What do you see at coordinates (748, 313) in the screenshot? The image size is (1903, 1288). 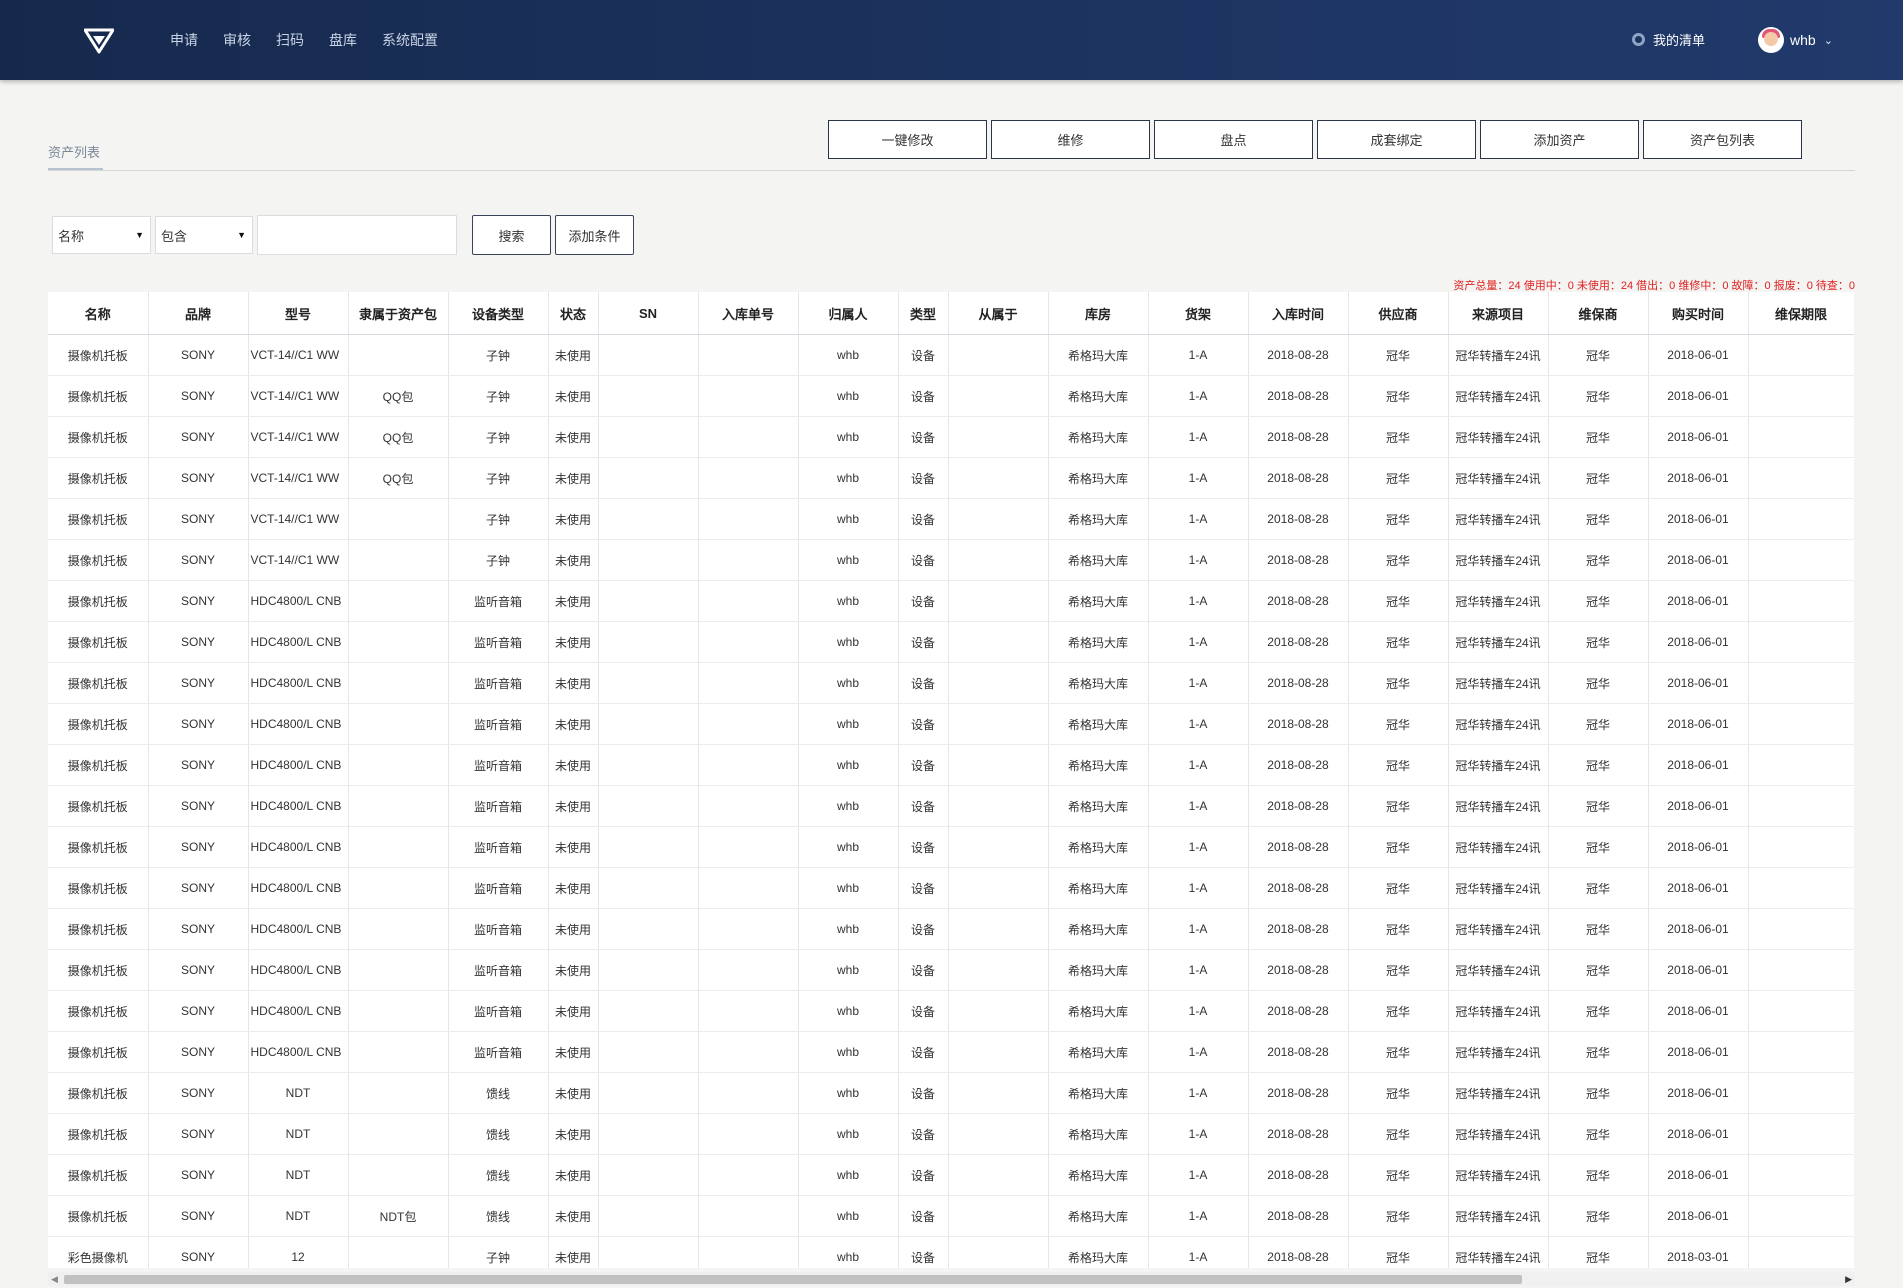 I see `column-header: 入库单号` at bounding box center [748, 313].